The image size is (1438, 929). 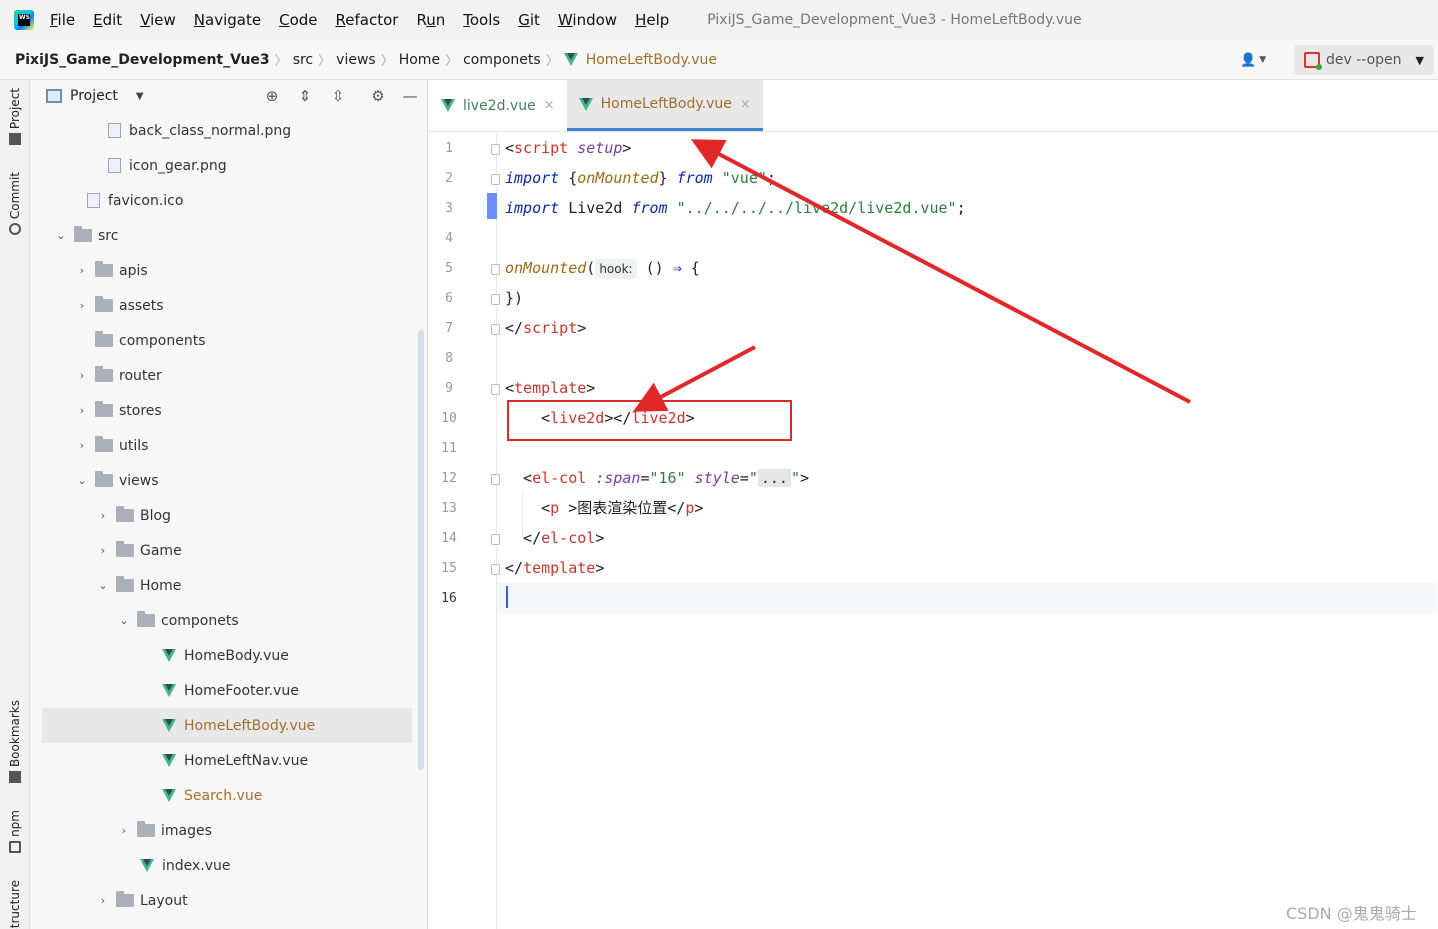 What do you see at coordinates (227, 480) in the screenshot?
I see `tree-item-views: ⌄ views` at bounding box center [227, 480].